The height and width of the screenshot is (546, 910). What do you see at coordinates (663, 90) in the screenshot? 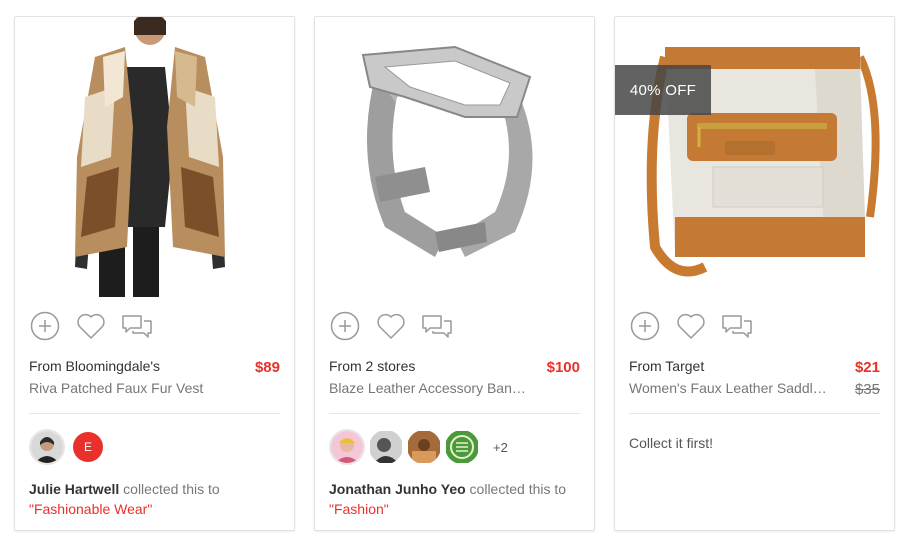
I see `discount-badge: 40% OFF` at bounding box center [663, 90].